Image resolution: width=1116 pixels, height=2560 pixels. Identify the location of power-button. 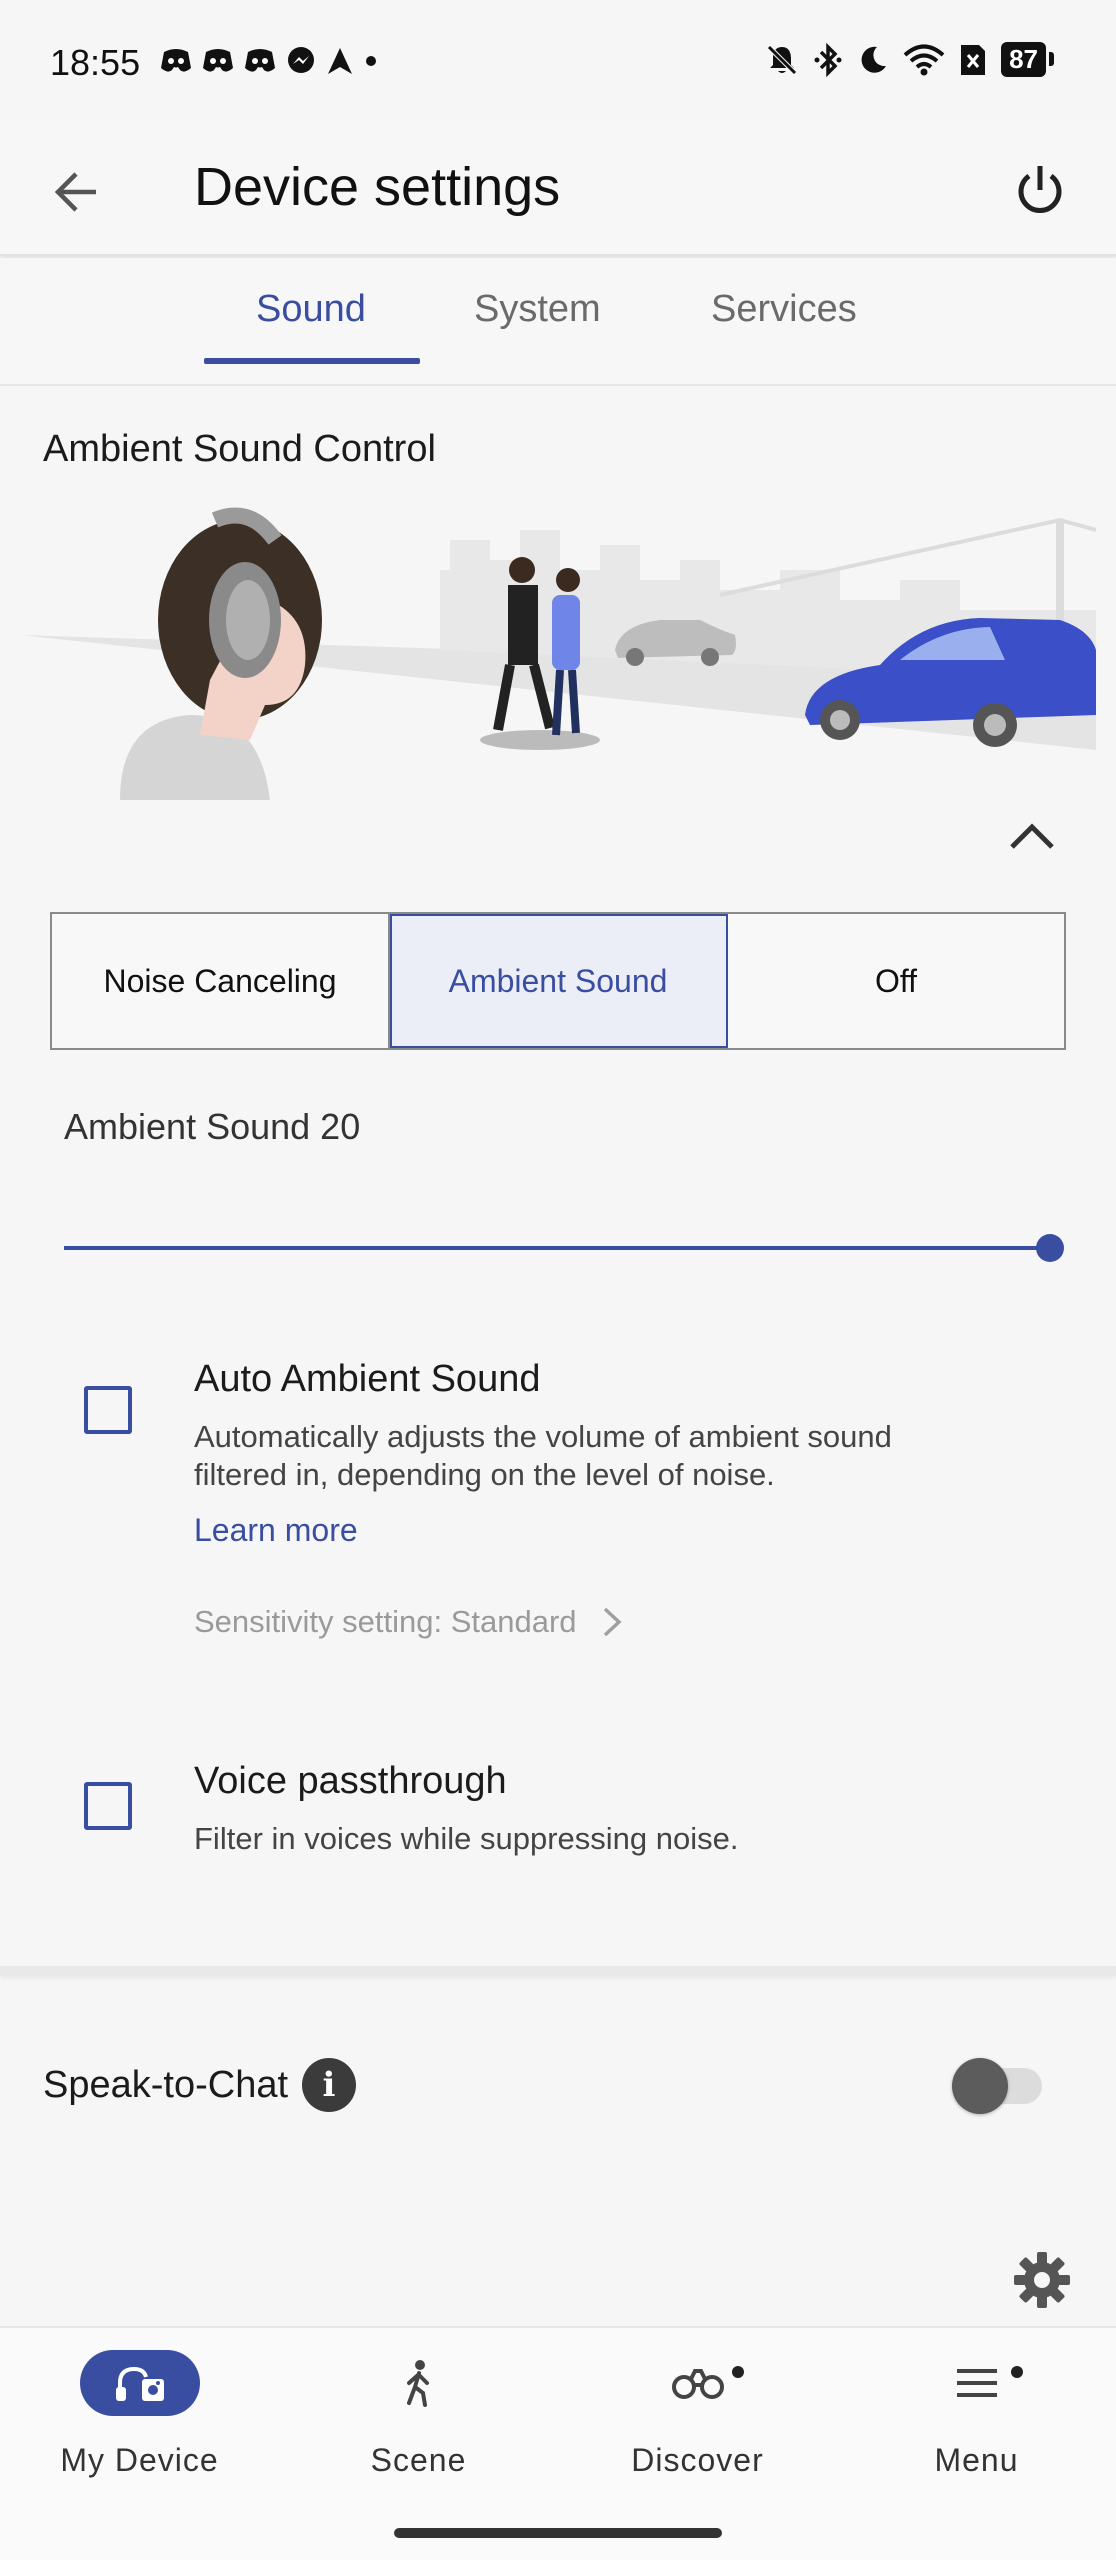
(1040, 190).